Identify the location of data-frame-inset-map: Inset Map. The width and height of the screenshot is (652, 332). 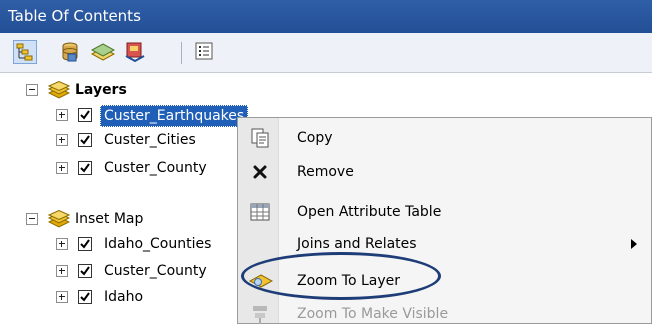
(136, 219).